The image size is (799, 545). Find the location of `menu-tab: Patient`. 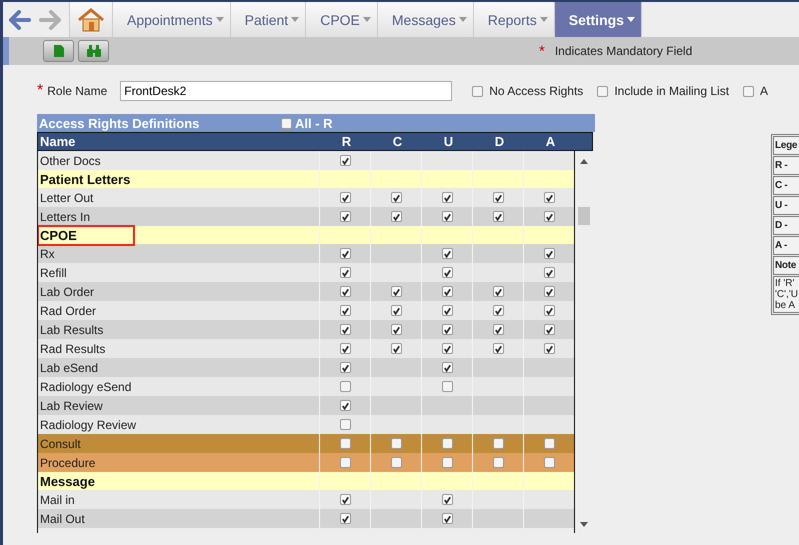

menu-tab: Patient is located at coordinates (268, 19).